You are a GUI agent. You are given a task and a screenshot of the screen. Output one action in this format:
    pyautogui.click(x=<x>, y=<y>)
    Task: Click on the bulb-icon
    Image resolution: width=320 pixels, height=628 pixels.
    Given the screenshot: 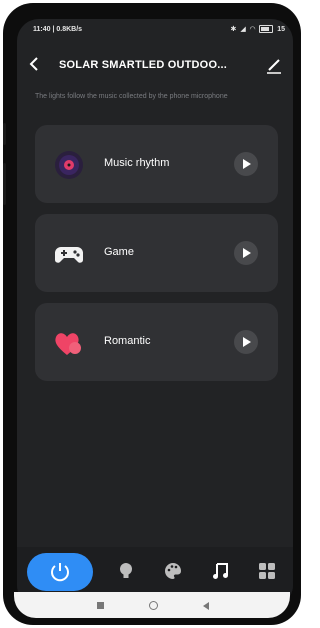 What is the action you would take?
    pyautogui.click(x=126, y=570)
    